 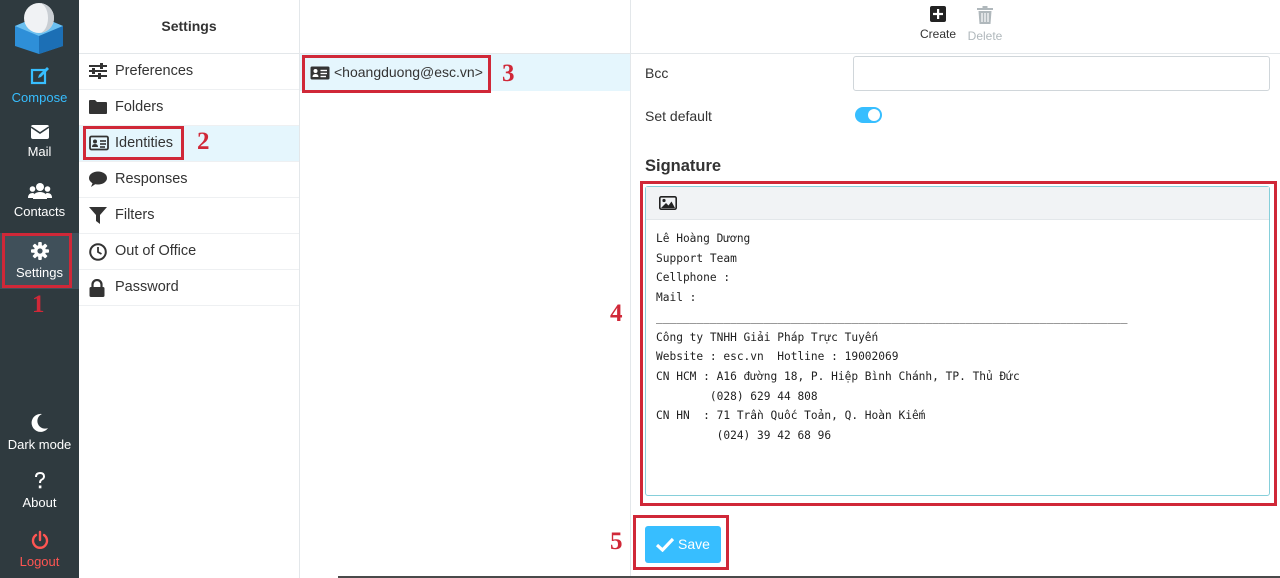 What do you see at coordinates (189, 216) in the screenshot?
I see `settings-item-filters: Filters` at bounding box center [189, 216].